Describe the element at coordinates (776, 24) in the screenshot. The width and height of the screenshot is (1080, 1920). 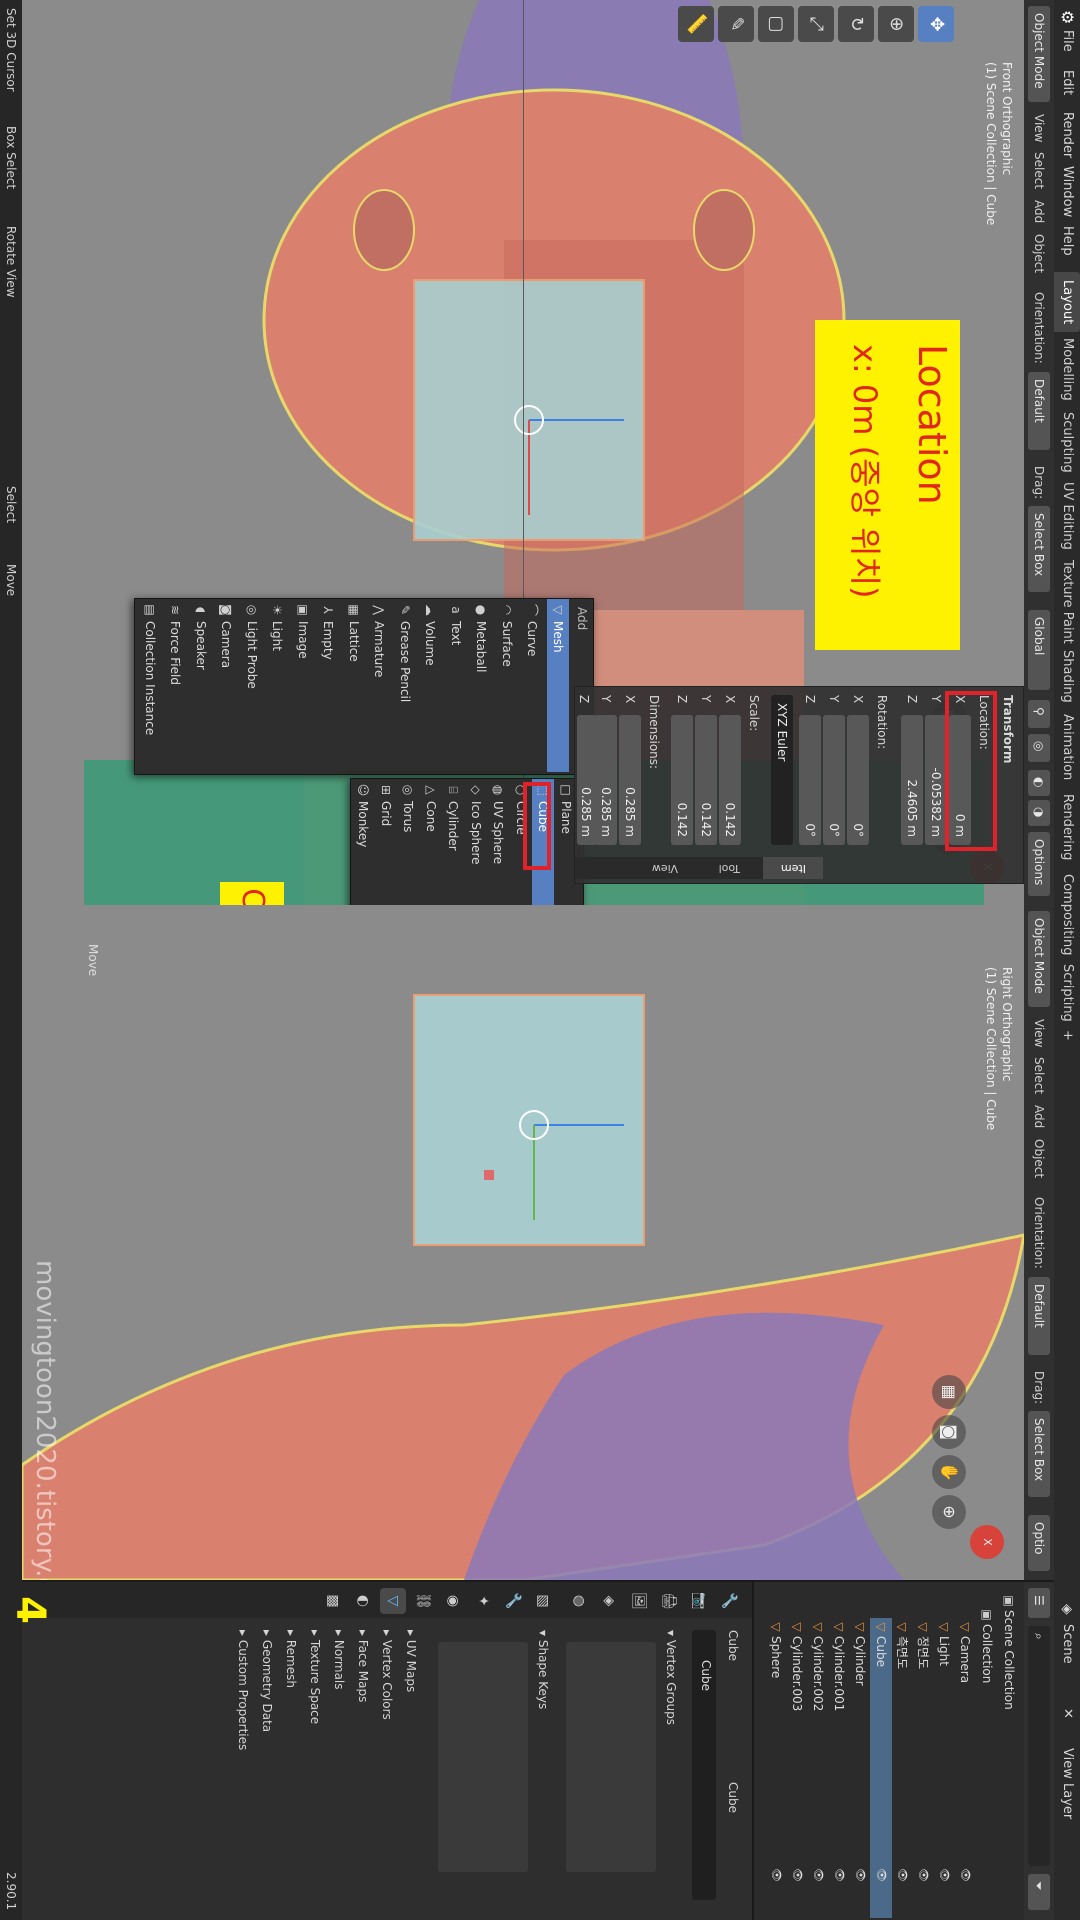
I see `select-box-icon: ▢` at that location.